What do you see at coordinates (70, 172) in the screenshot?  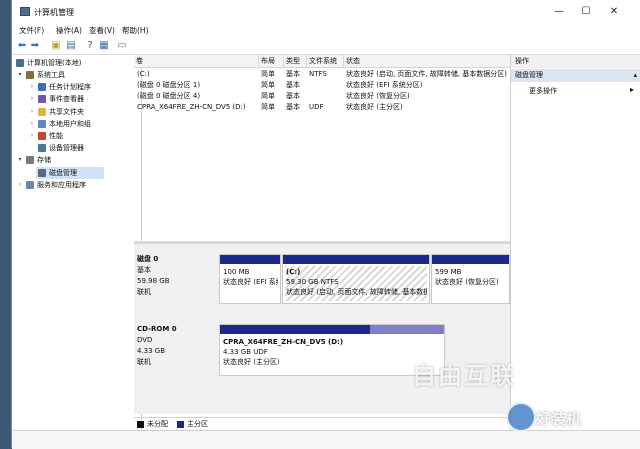 I see `tree-item: 磁盘管理` at bounding box center [70, 172].